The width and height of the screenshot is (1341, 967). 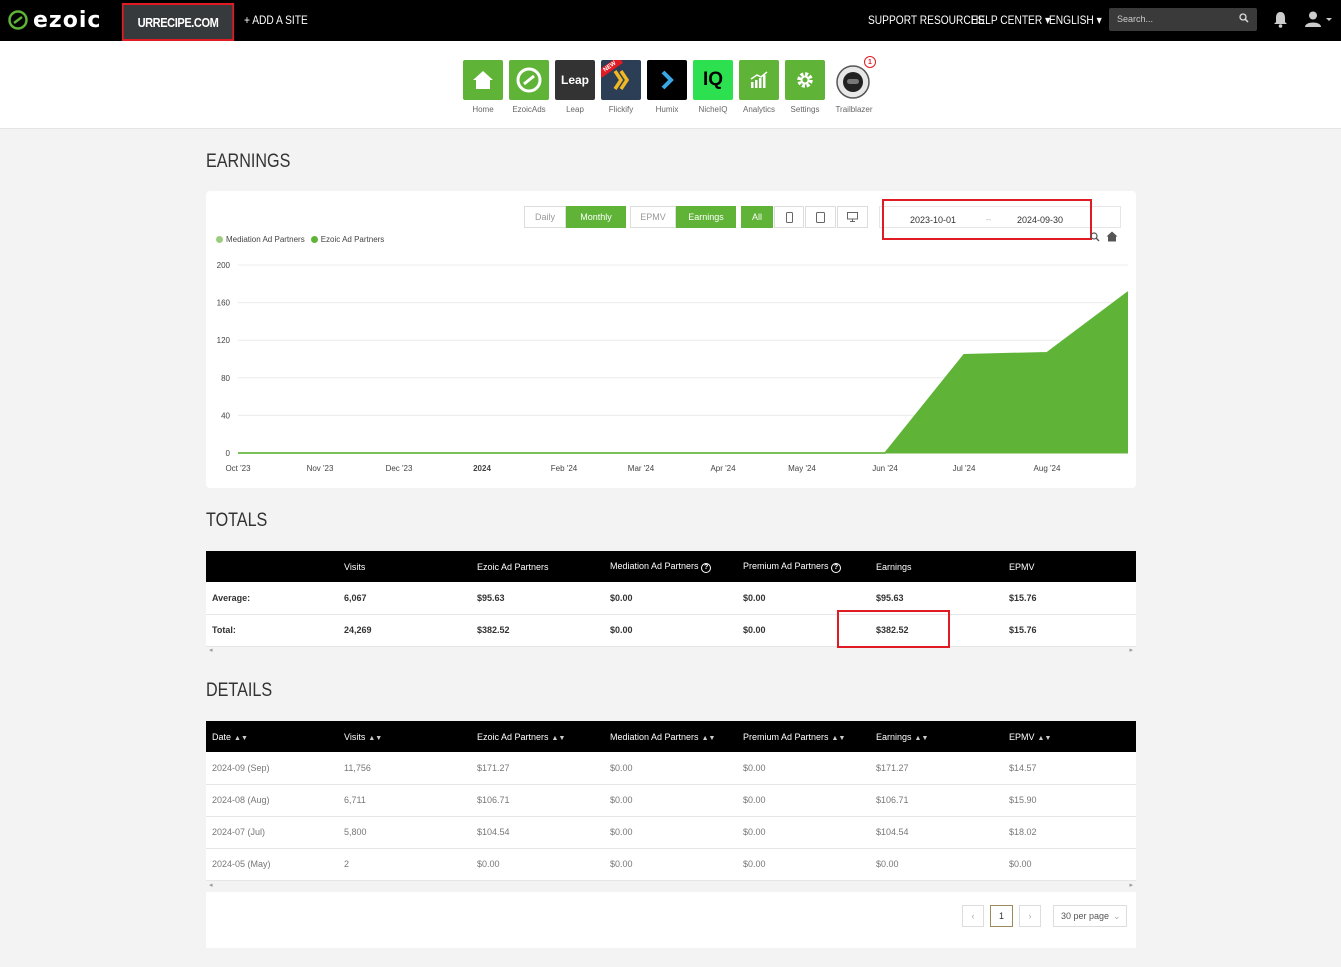 I want to click on sortable-column-header: Date ▲▼, so click(x=272, y=736).